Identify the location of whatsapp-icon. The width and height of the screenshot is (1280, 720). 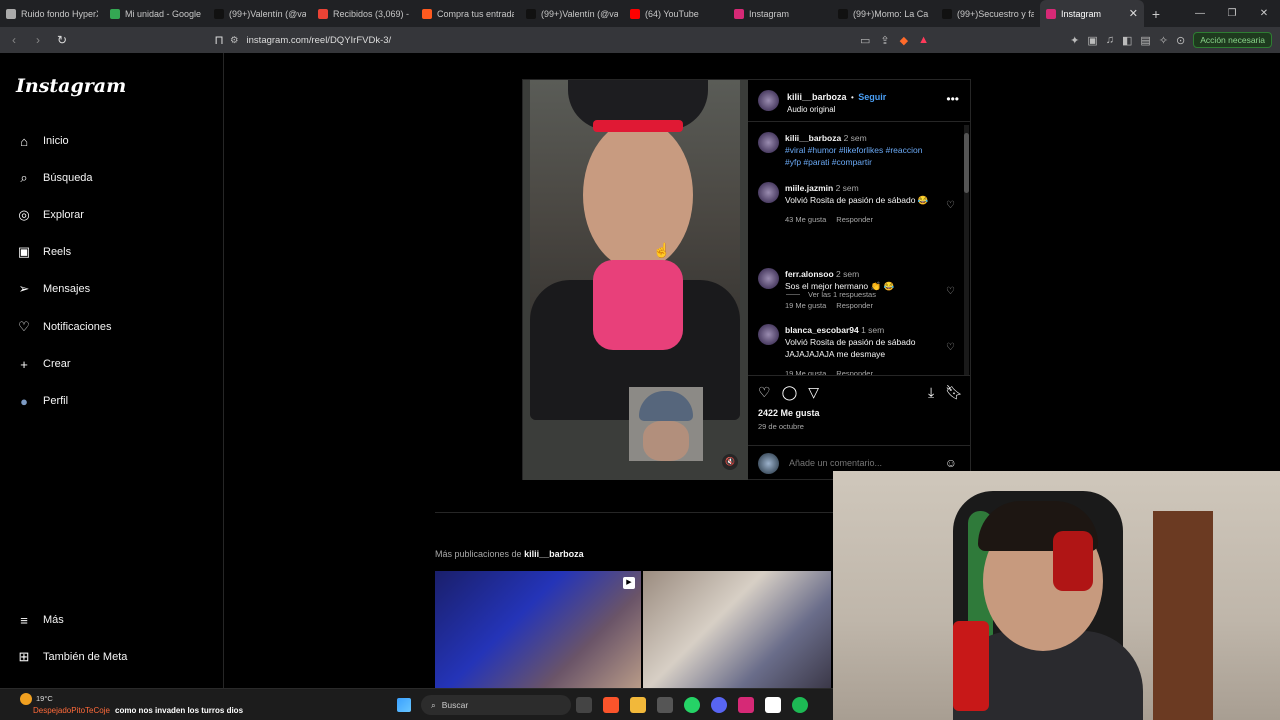
(692, 705).